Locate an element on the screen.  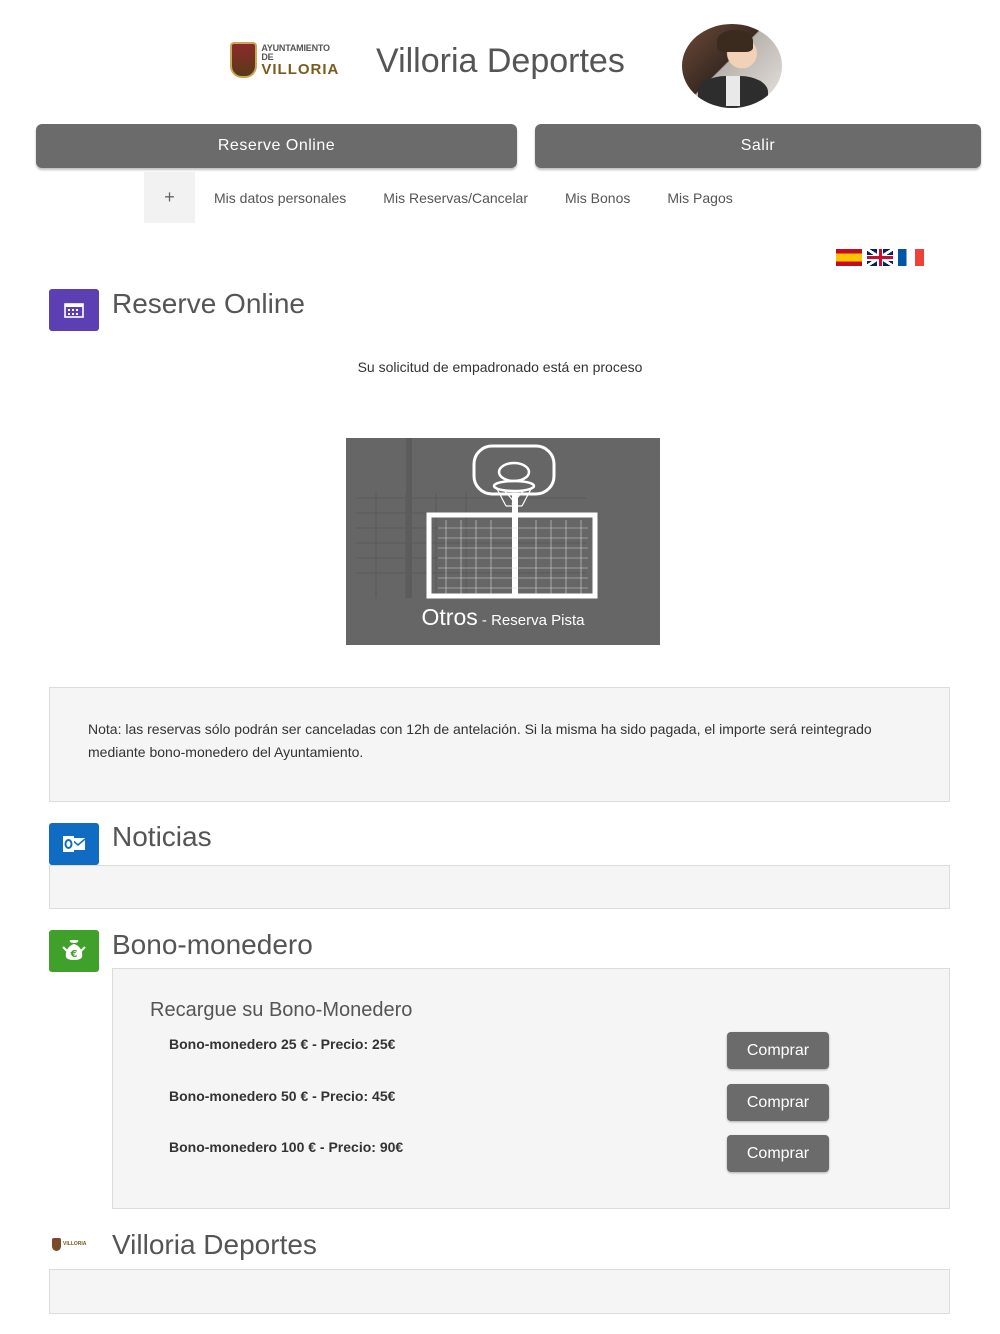
money-bag-icon: € is located at coordinates (74, 951).